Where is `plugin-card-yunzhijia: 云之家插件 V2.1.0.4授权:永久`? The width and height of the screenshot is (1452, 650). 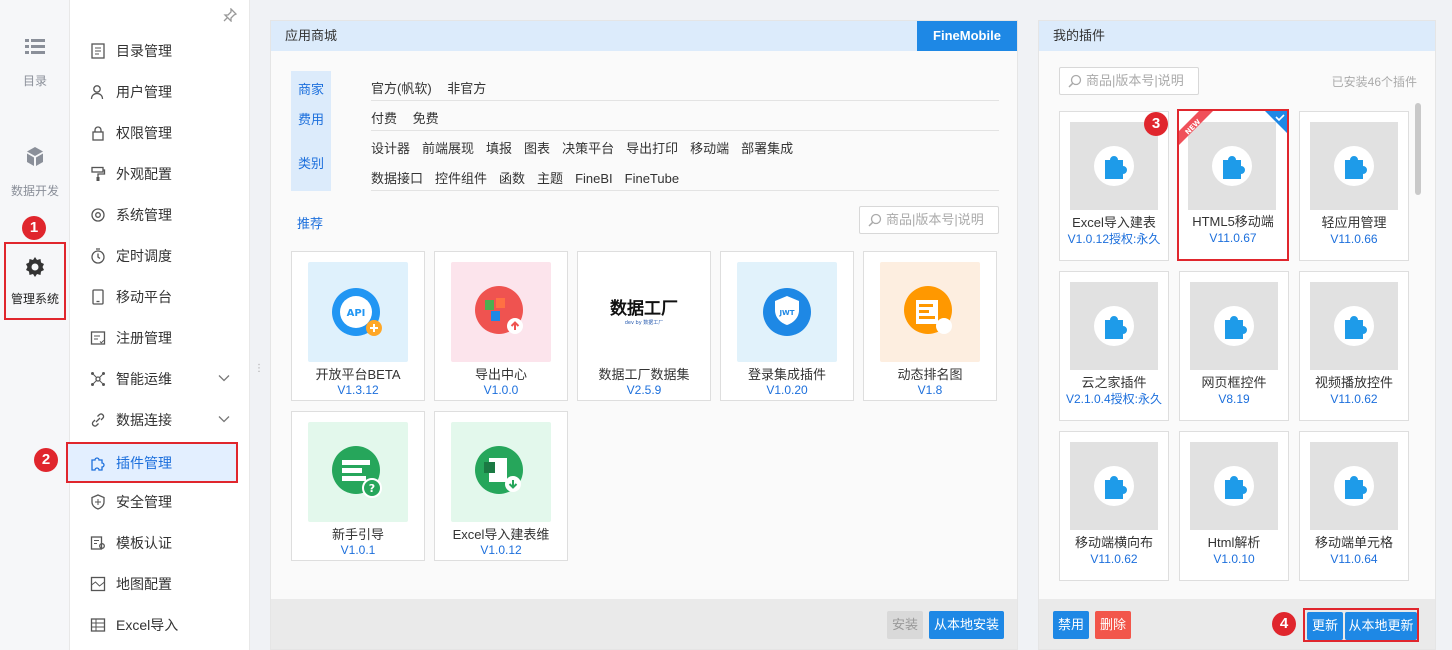
plugin-card-yunzhijia: 云之家插件 V2.1.0.4授权:永久 is located at coordinates (1114, 346).